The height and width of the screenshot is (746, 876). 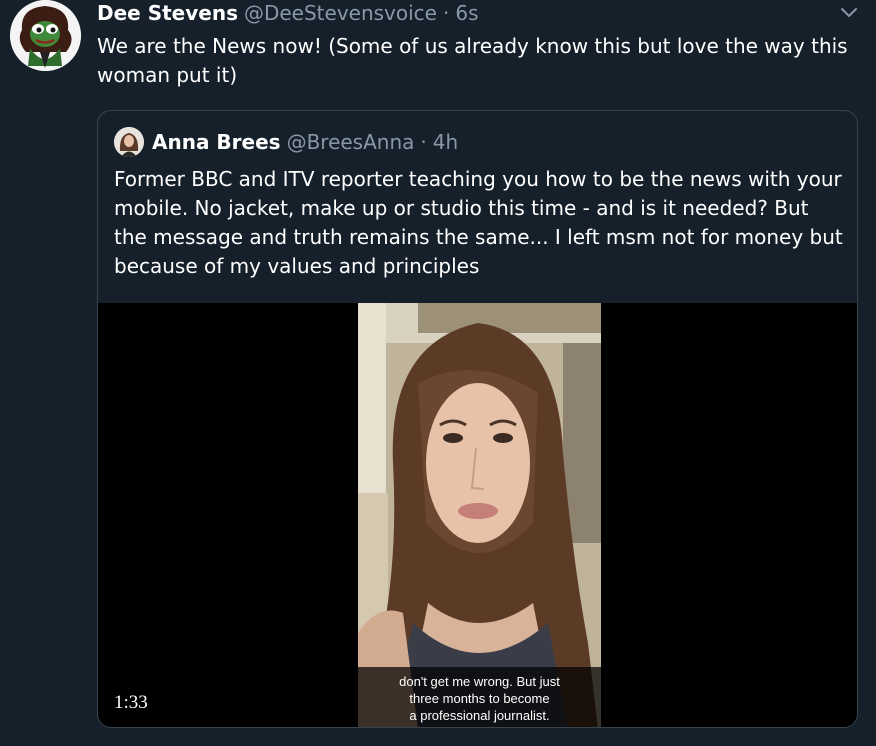 What do you see at coordinates (445, 142) in the screenshot?
I see `quoted-tweet-timestamp: 4h` at bounding box center [445, 142].